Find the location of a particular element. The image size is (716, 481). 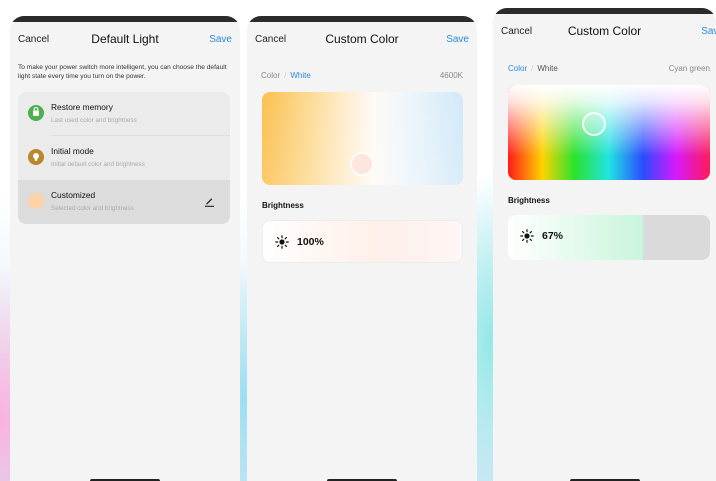

color-spectrum-picker is located at coordinates (609, 132).